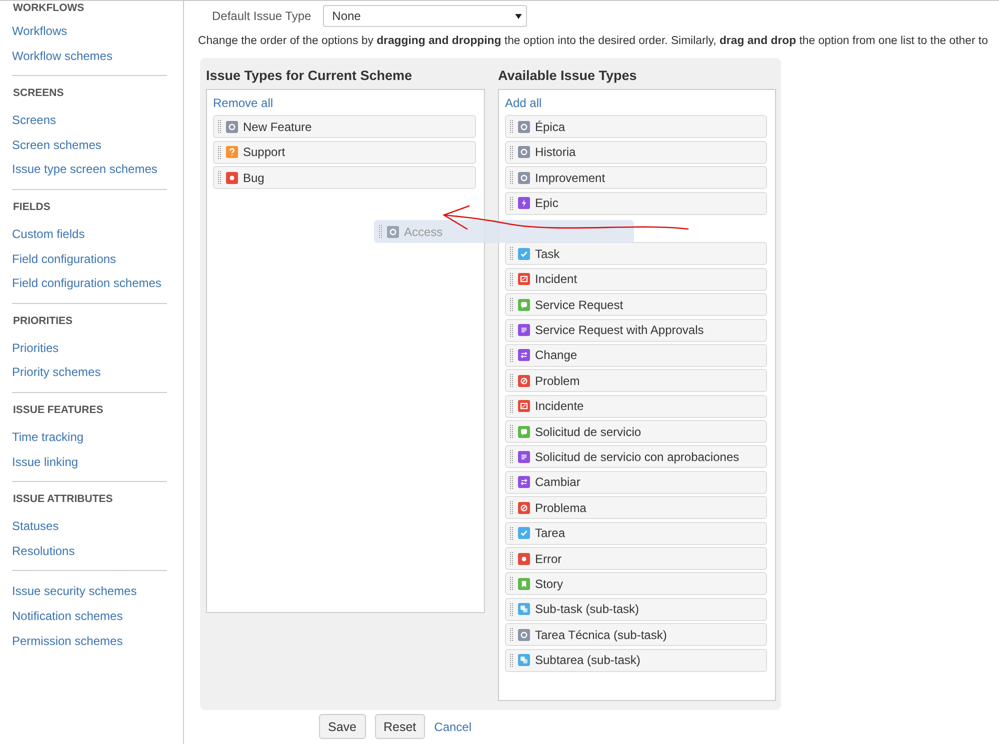 The height and width of the screenshot is (744, 999). I want to click on sidebar-link: Permission schemes, so click(89, 641).